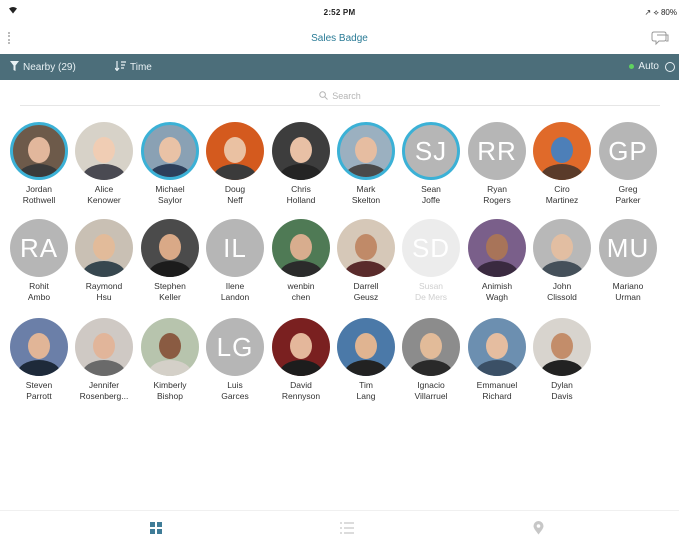 This screenshot has height=540, width=679. I want to click on first-name: Dylan, so click(562, 385).